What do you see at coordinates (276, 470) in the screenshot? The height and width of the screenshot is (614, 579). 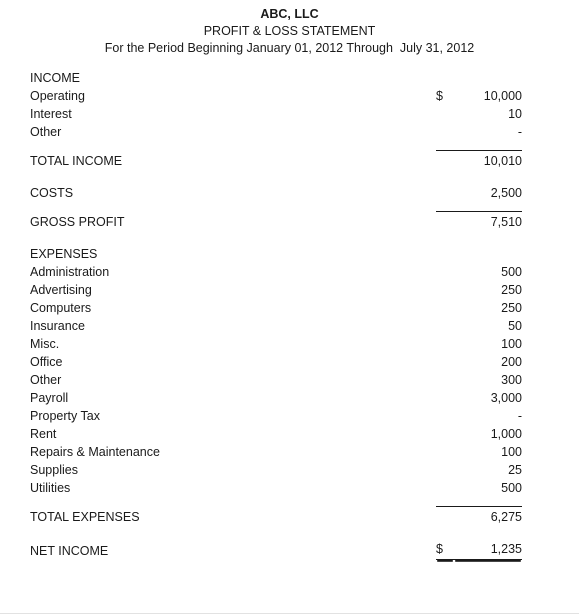 I see `table-row: Supplies 25` at bounding box center [276, 470].